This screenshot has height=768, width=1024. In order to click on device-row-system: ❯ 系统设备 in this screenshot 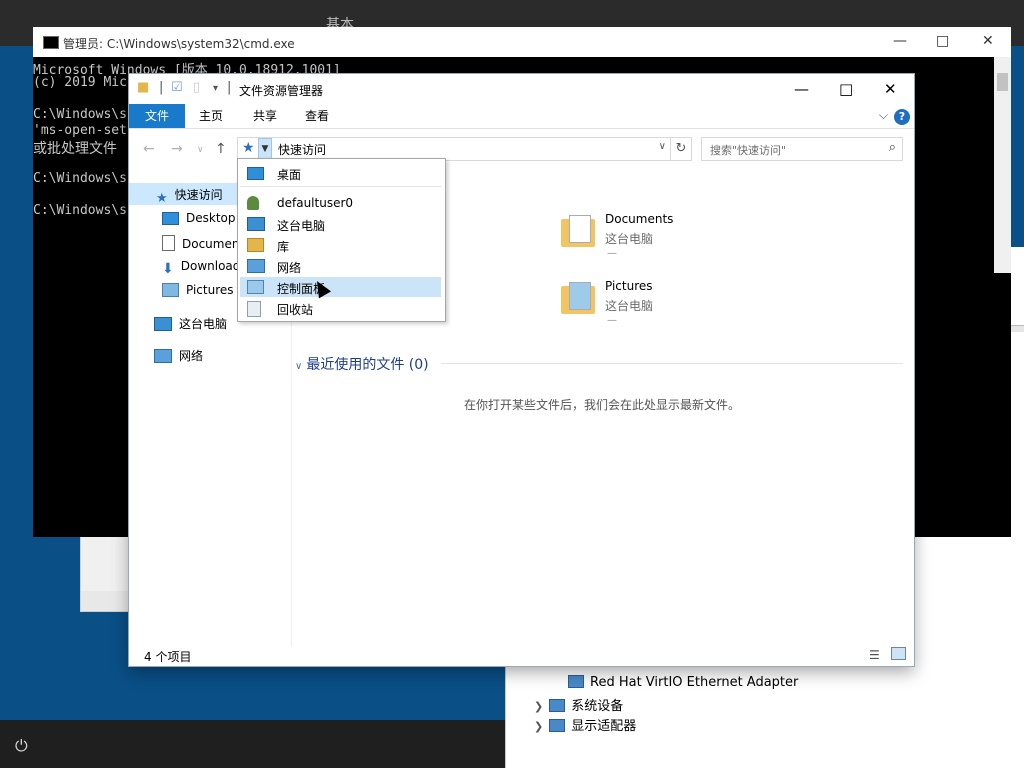, I will do `click(578, 704)`.